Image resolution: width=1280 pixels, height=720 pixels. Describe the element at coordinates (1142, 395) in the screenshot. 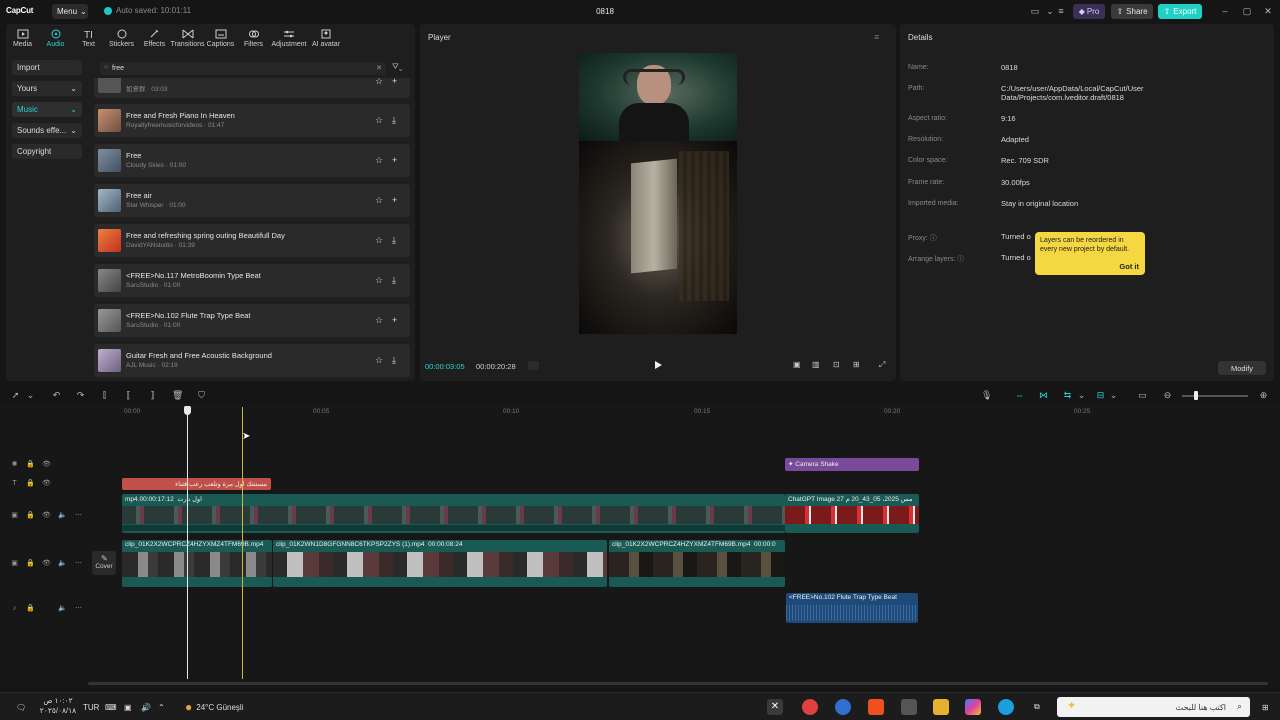

I see `caption-track-icon: ▭` at that location.